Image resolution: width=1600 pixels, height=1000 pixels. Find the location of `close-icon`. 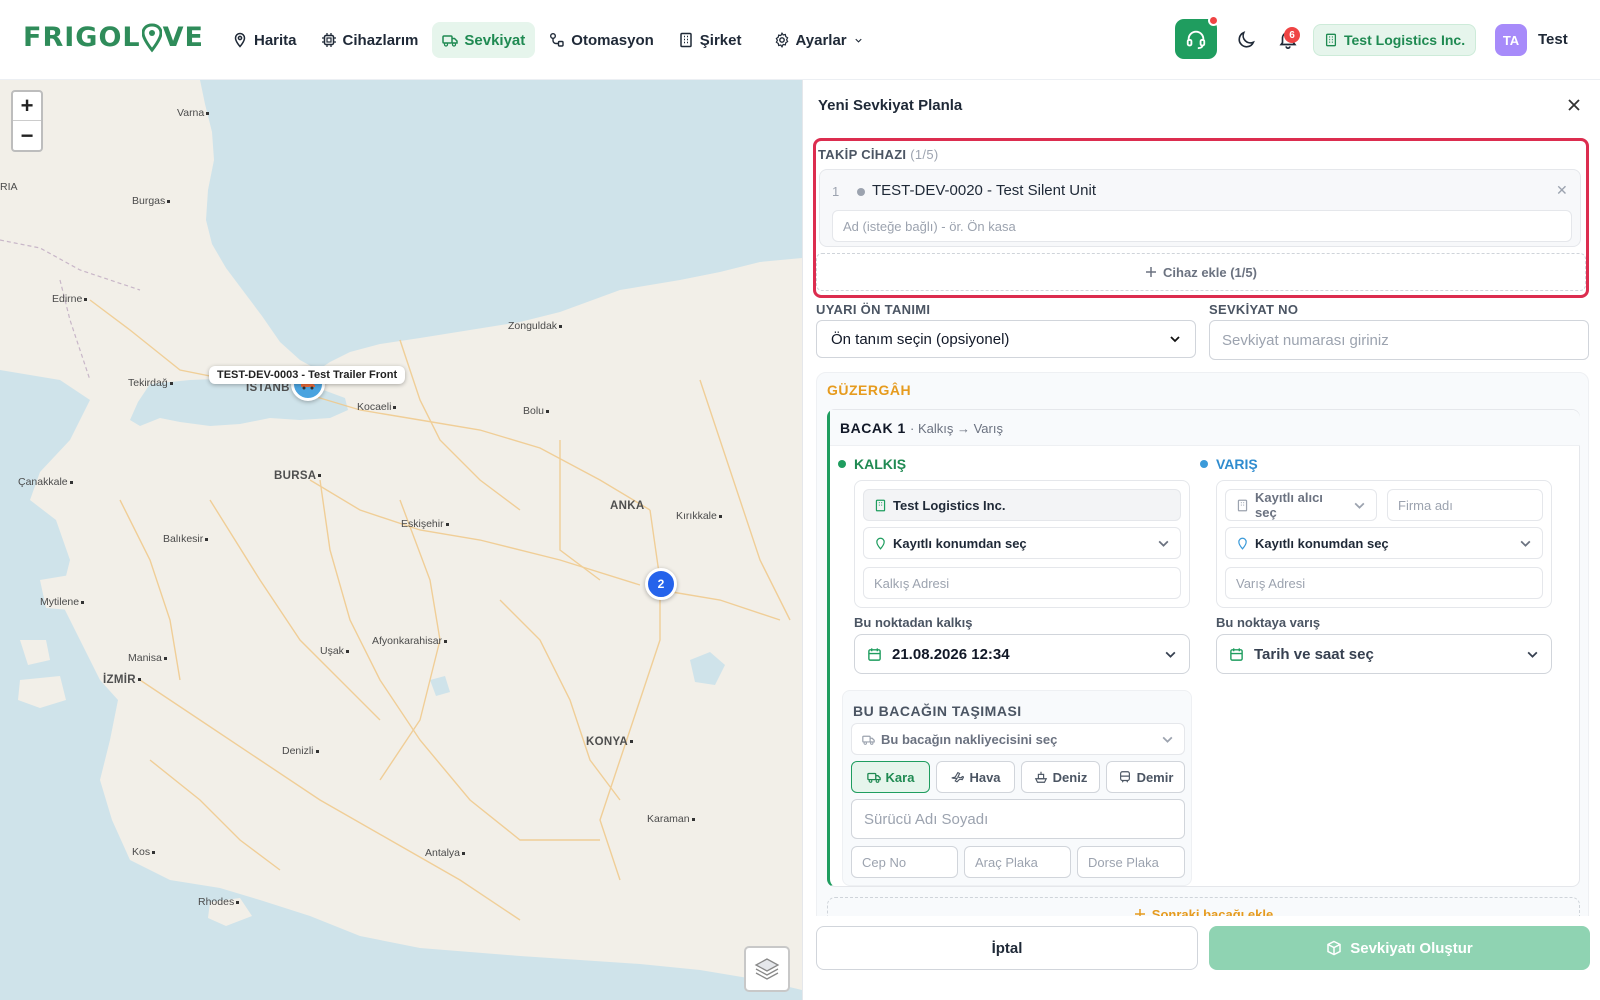

close-icon is located at coordinates (1574, 105).